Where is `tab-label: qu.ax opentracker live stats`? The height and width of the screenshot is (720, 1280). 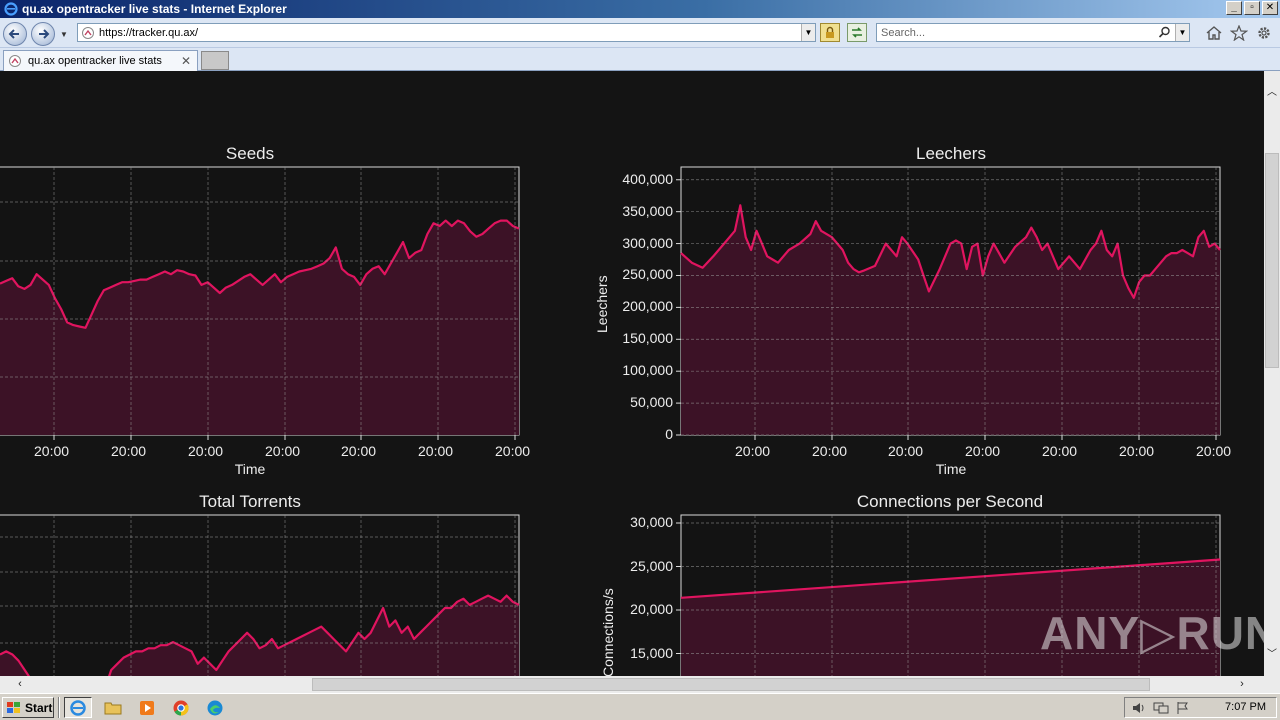
tab-label: qu.ax opentracker live stats is located at coordinates (95, 61).